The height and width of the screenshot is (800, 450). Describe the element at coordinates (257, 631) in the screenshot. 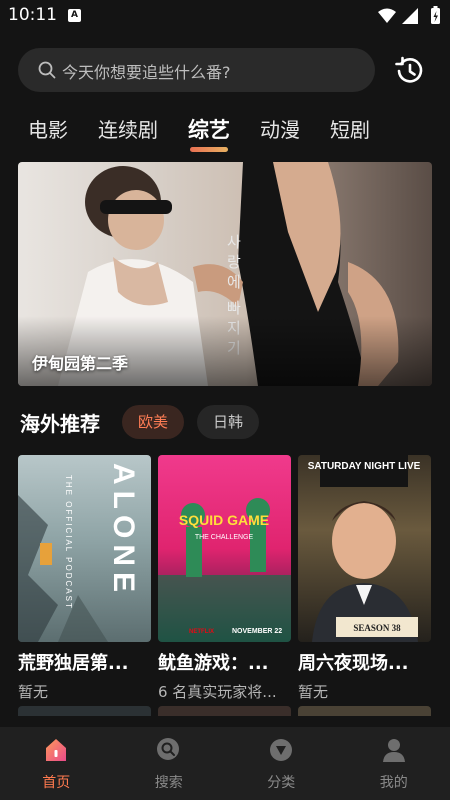

I see `poster-text-date: NOVEMBER 22` at that location.